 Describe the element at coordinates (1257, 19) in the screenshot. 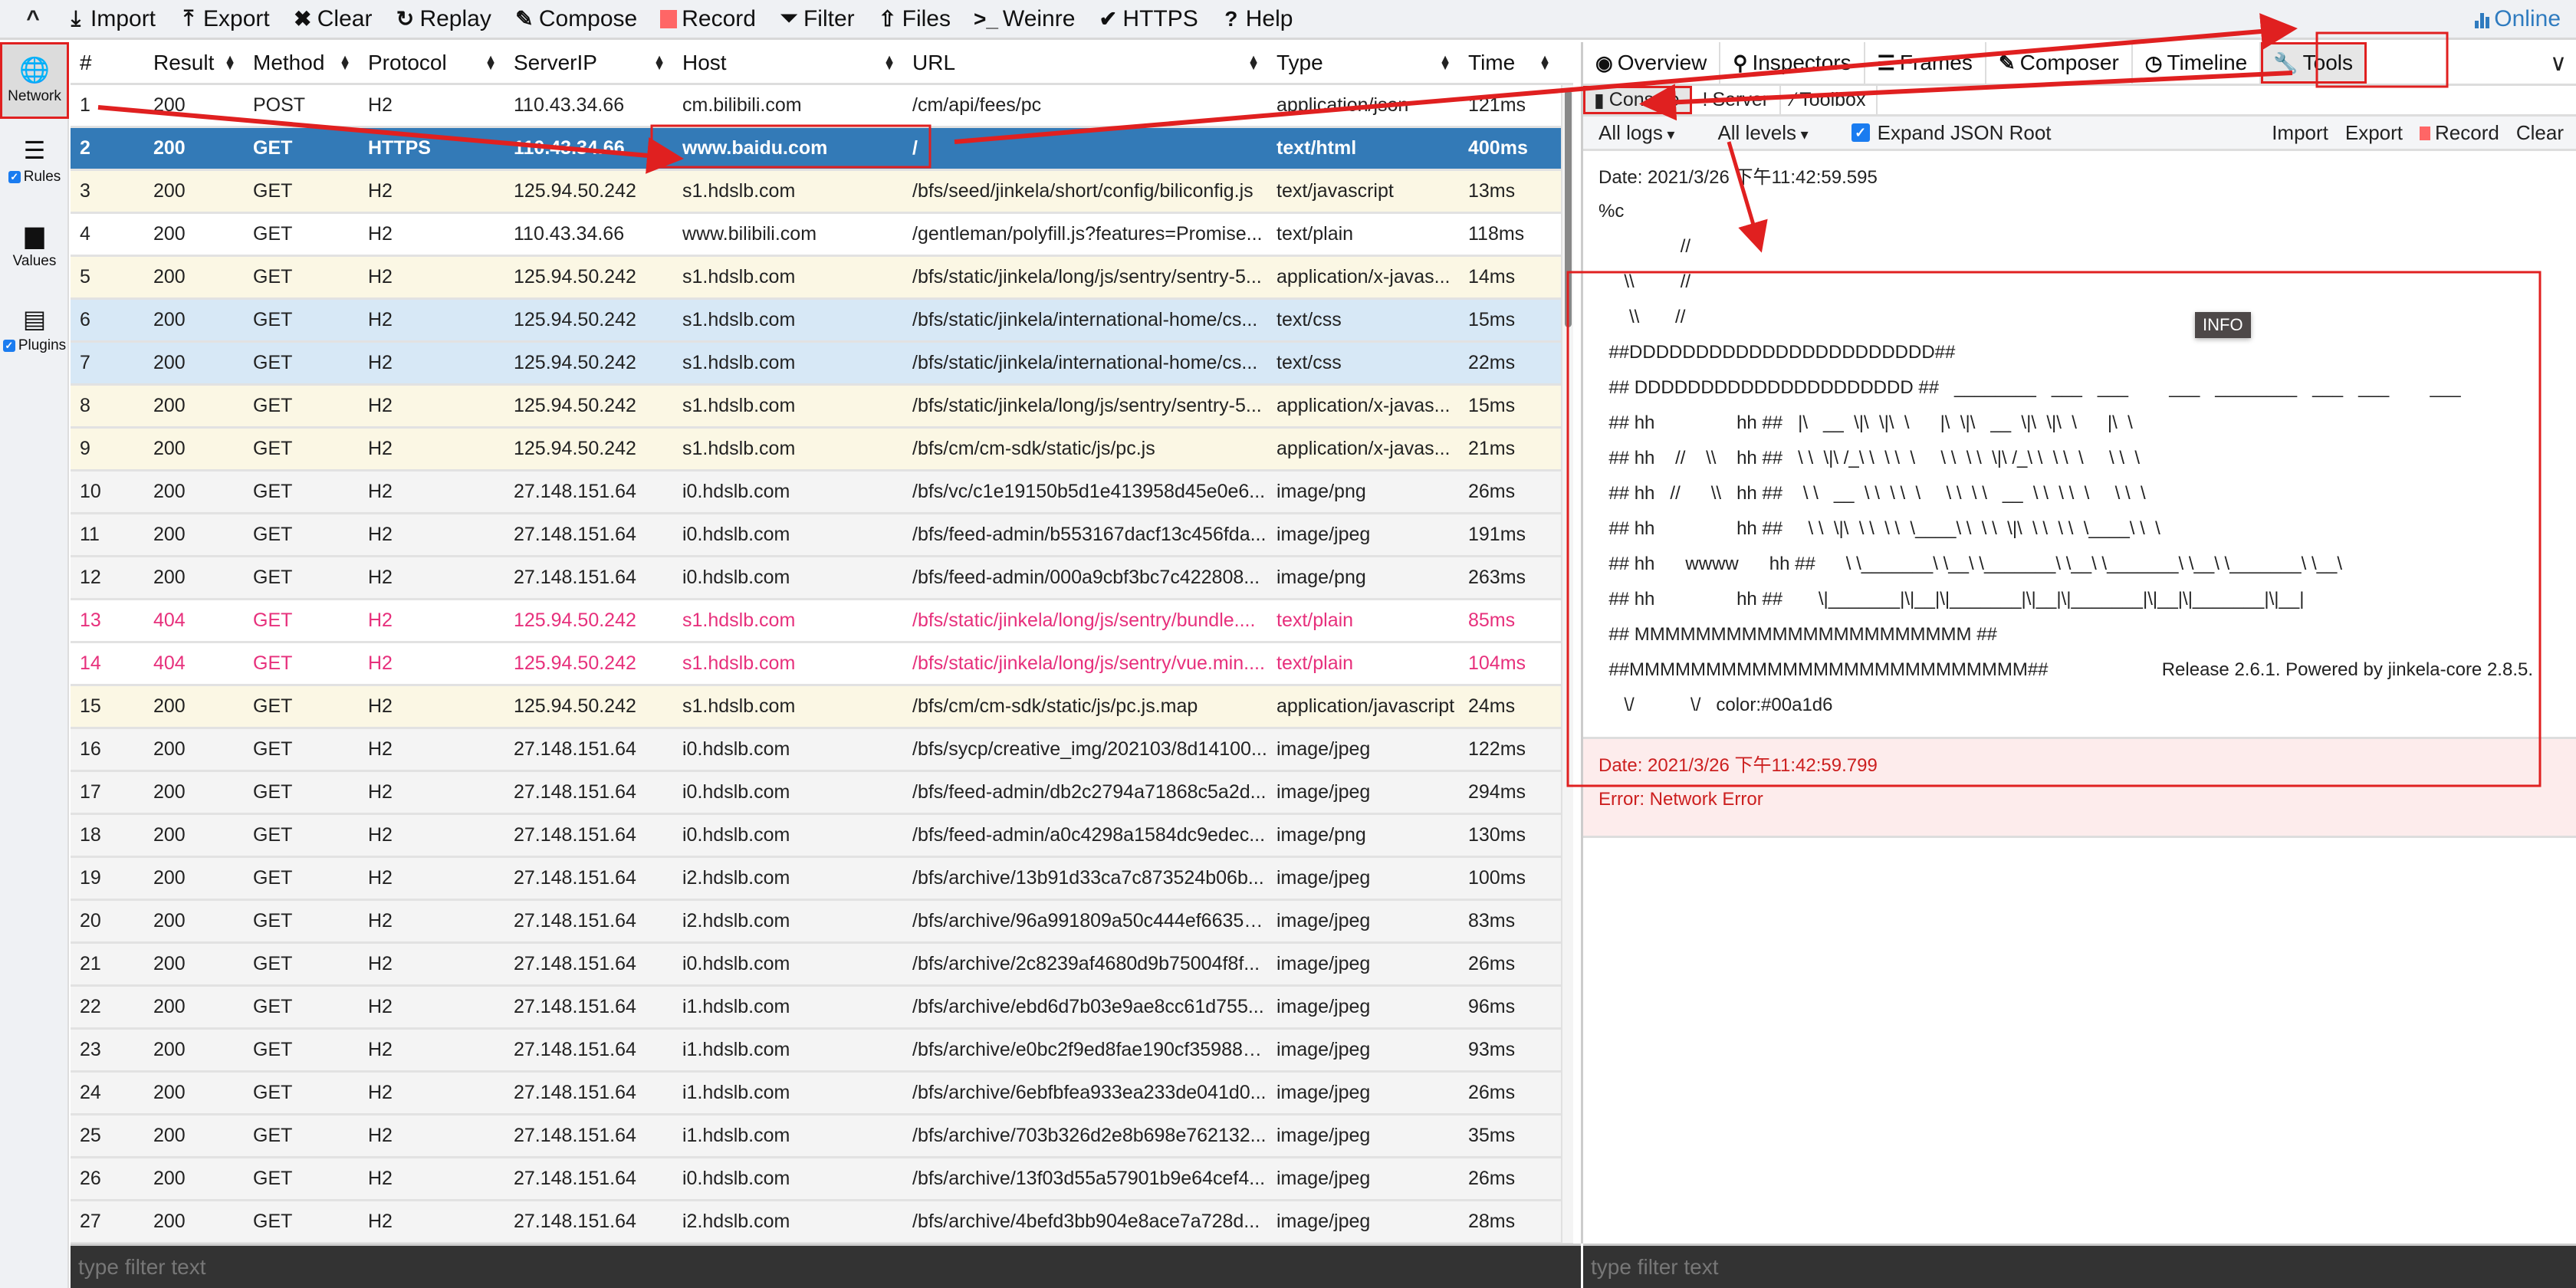

I see `help-button: ? Help` at that location.